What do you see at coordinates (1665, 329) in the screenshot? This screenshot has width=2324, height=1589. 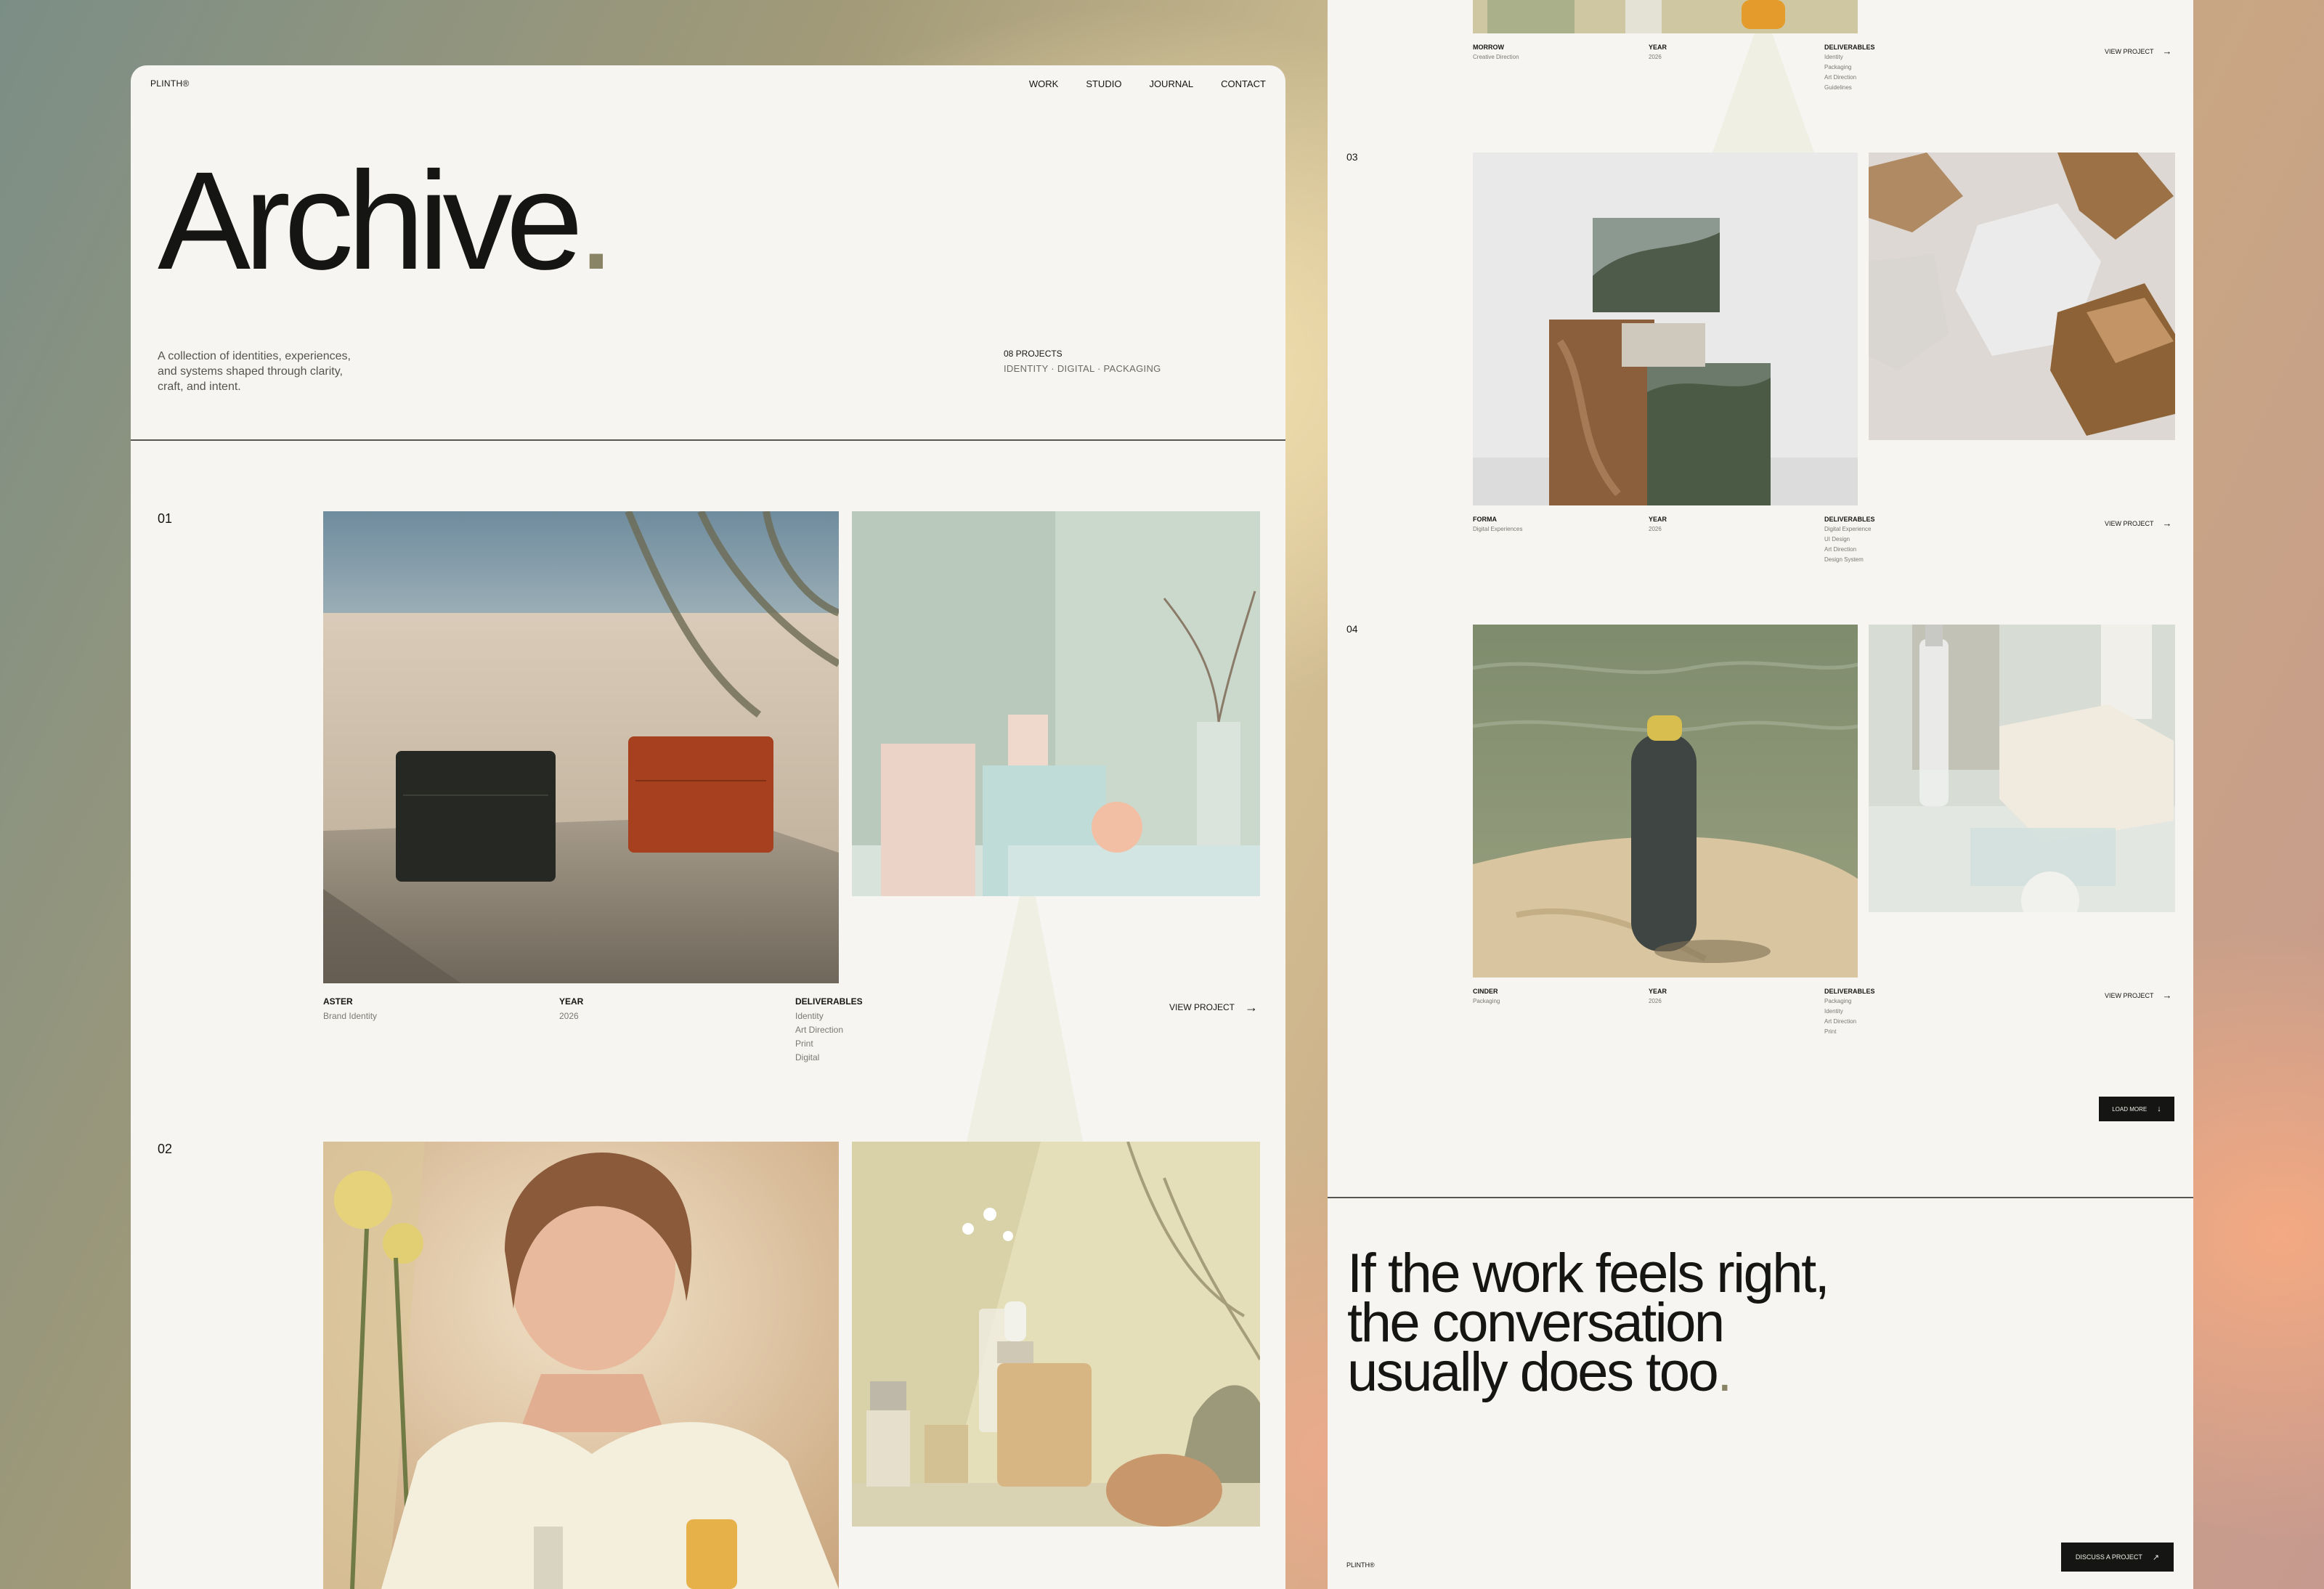 I see `project-03-landscape-cubes-image` at bounding box center [1665, 329].